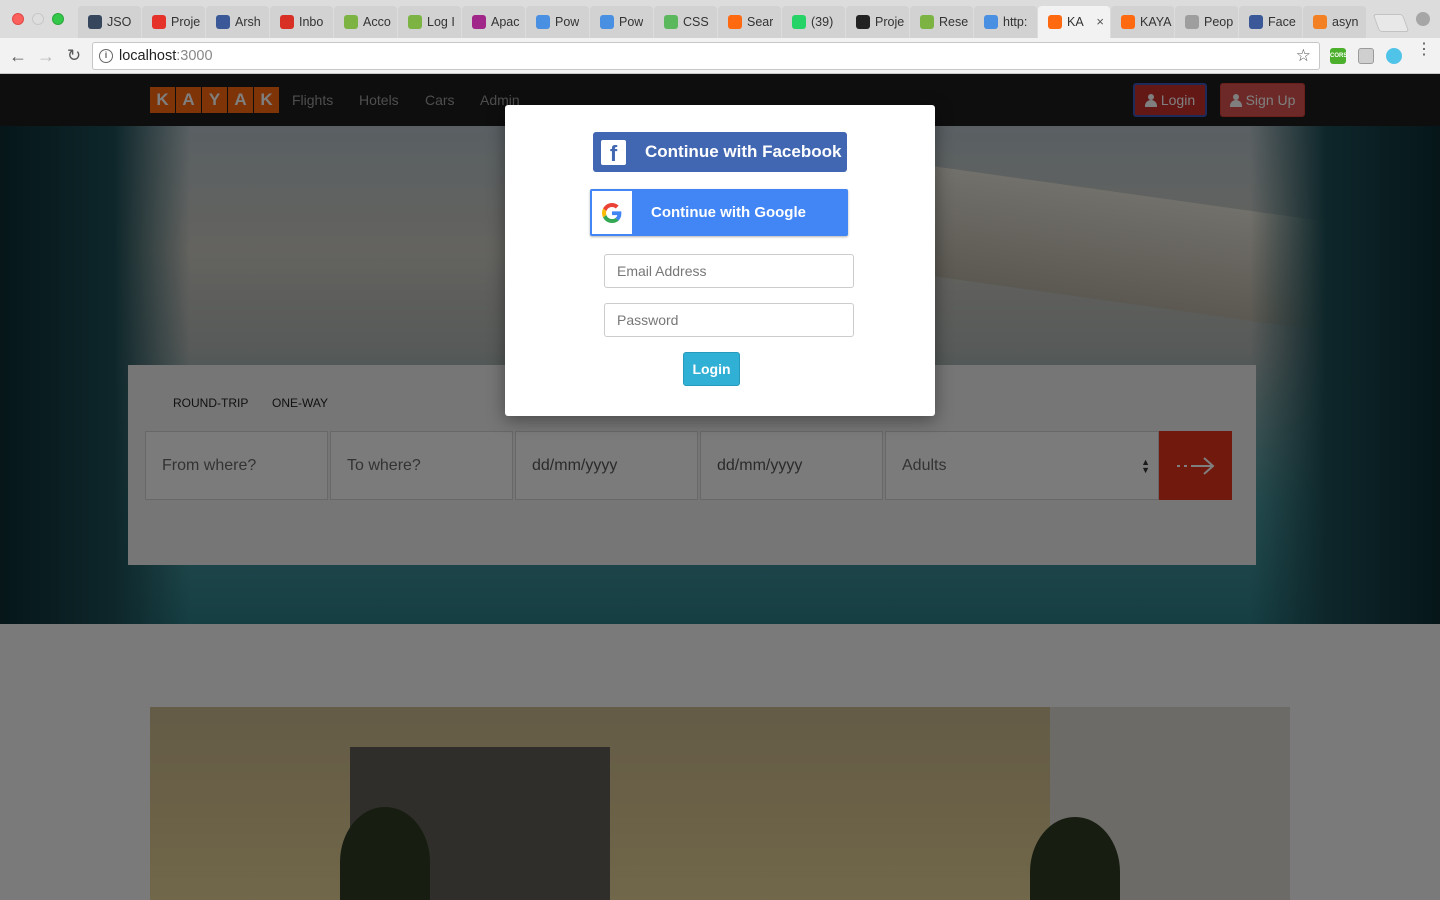  What do you see at coordinates (287, 22) in the screenshot?
I see `gmail-icon` at bounding box center [287, 22].